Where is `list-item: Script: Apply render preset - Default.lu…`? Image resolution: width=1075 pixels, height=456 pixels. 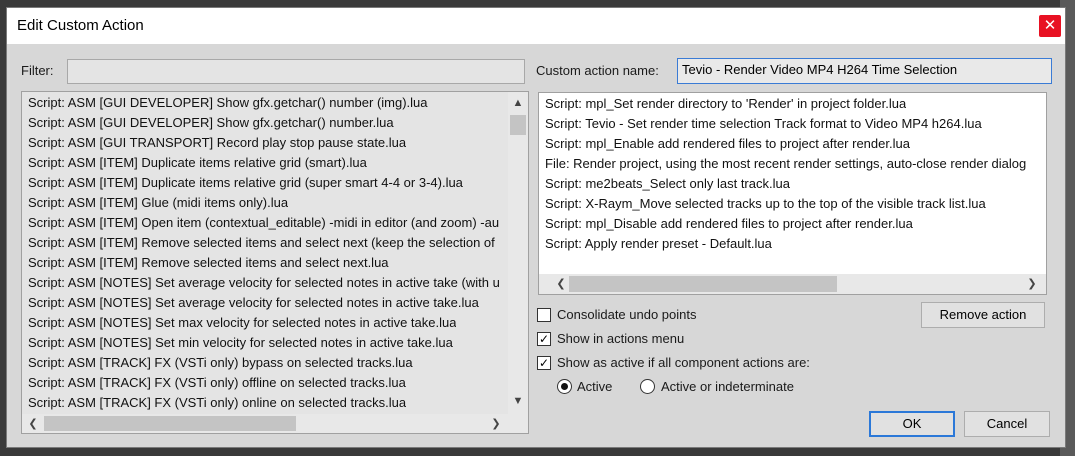
list-item: Script: Apply render preset - Default.lu… is located at coordinates (658, 244).